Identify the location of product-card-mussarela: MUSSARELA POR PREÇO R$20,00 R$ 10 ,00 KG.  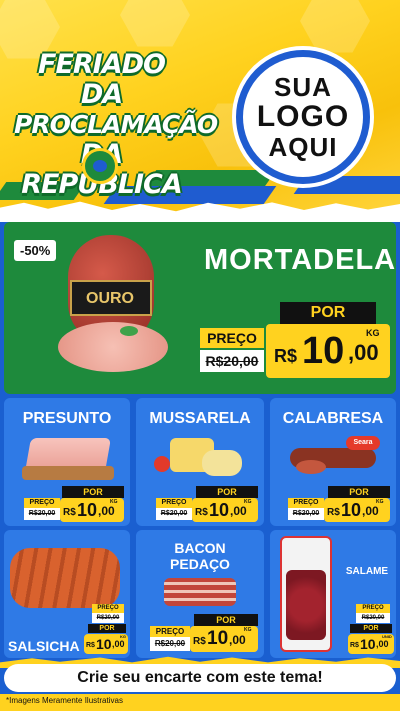
(200, 462).